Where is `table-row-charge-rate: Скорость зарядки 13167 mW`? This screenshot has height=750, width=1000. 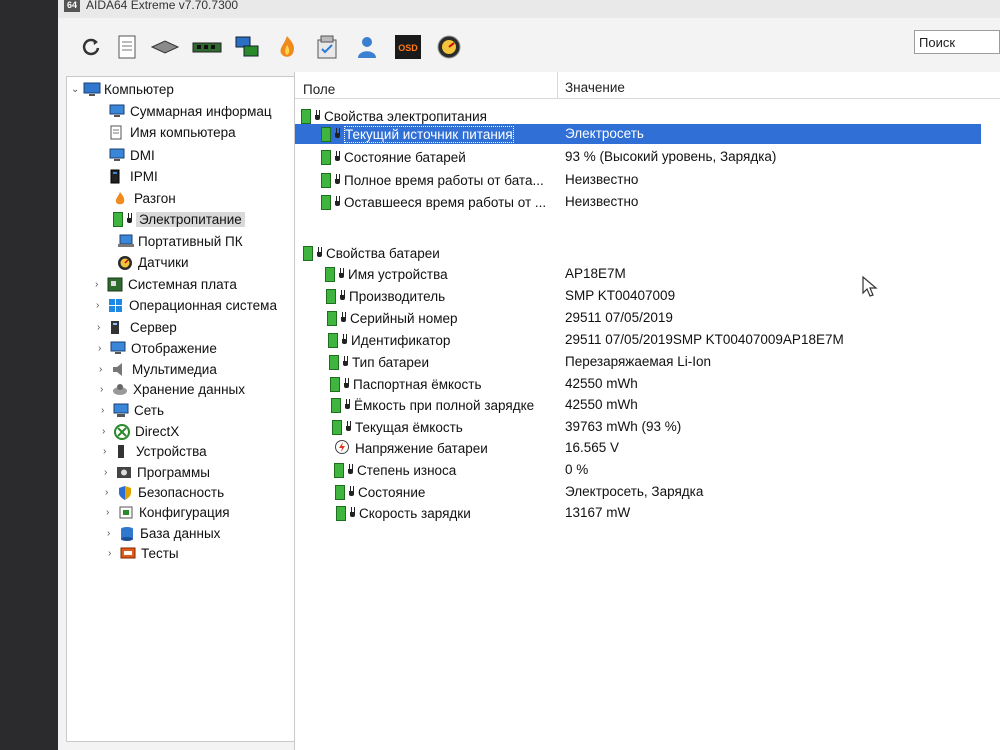
table-row-charge-rate: Скорость зарядки 13167 mW is located at coordinates (647, 513).